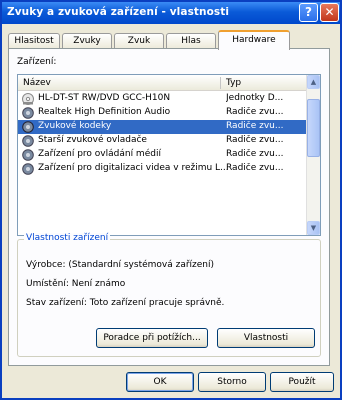 Image resolution: width=342 pixels, height=400 pixels. I want to click on vertical-scrollbar: ▲ ▼, so click(313, 155).